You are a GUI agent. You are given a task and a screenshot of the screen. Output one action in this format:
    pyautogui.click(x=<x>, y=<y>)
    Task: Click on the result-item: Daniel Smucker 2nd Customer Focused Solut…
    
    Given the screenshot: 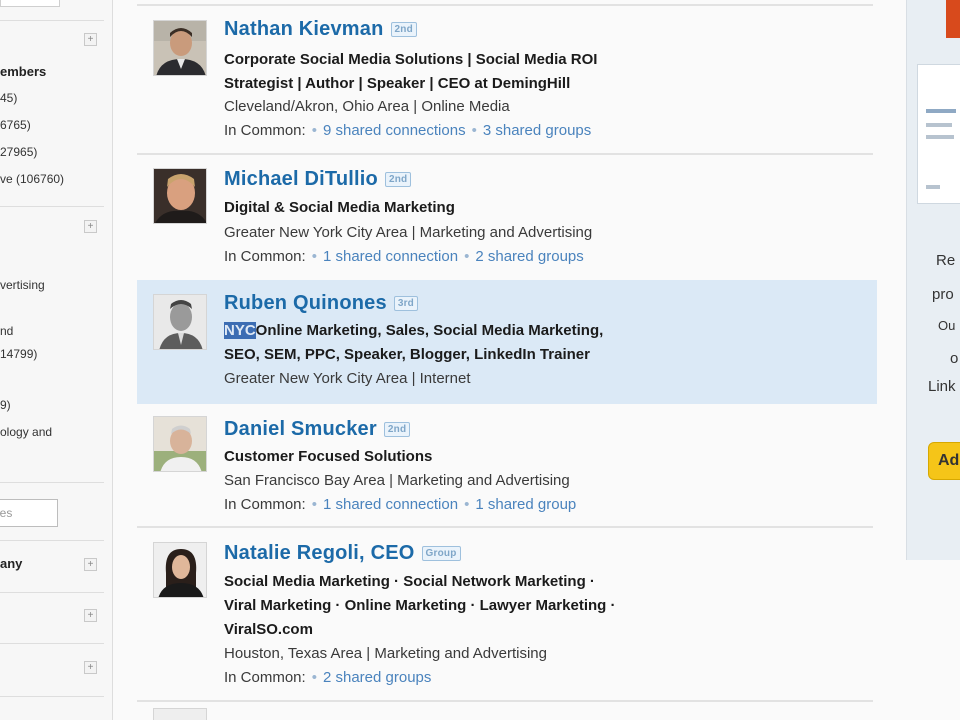 What is the action you would take?
    pyautogui.click(x=507, y=467)
    